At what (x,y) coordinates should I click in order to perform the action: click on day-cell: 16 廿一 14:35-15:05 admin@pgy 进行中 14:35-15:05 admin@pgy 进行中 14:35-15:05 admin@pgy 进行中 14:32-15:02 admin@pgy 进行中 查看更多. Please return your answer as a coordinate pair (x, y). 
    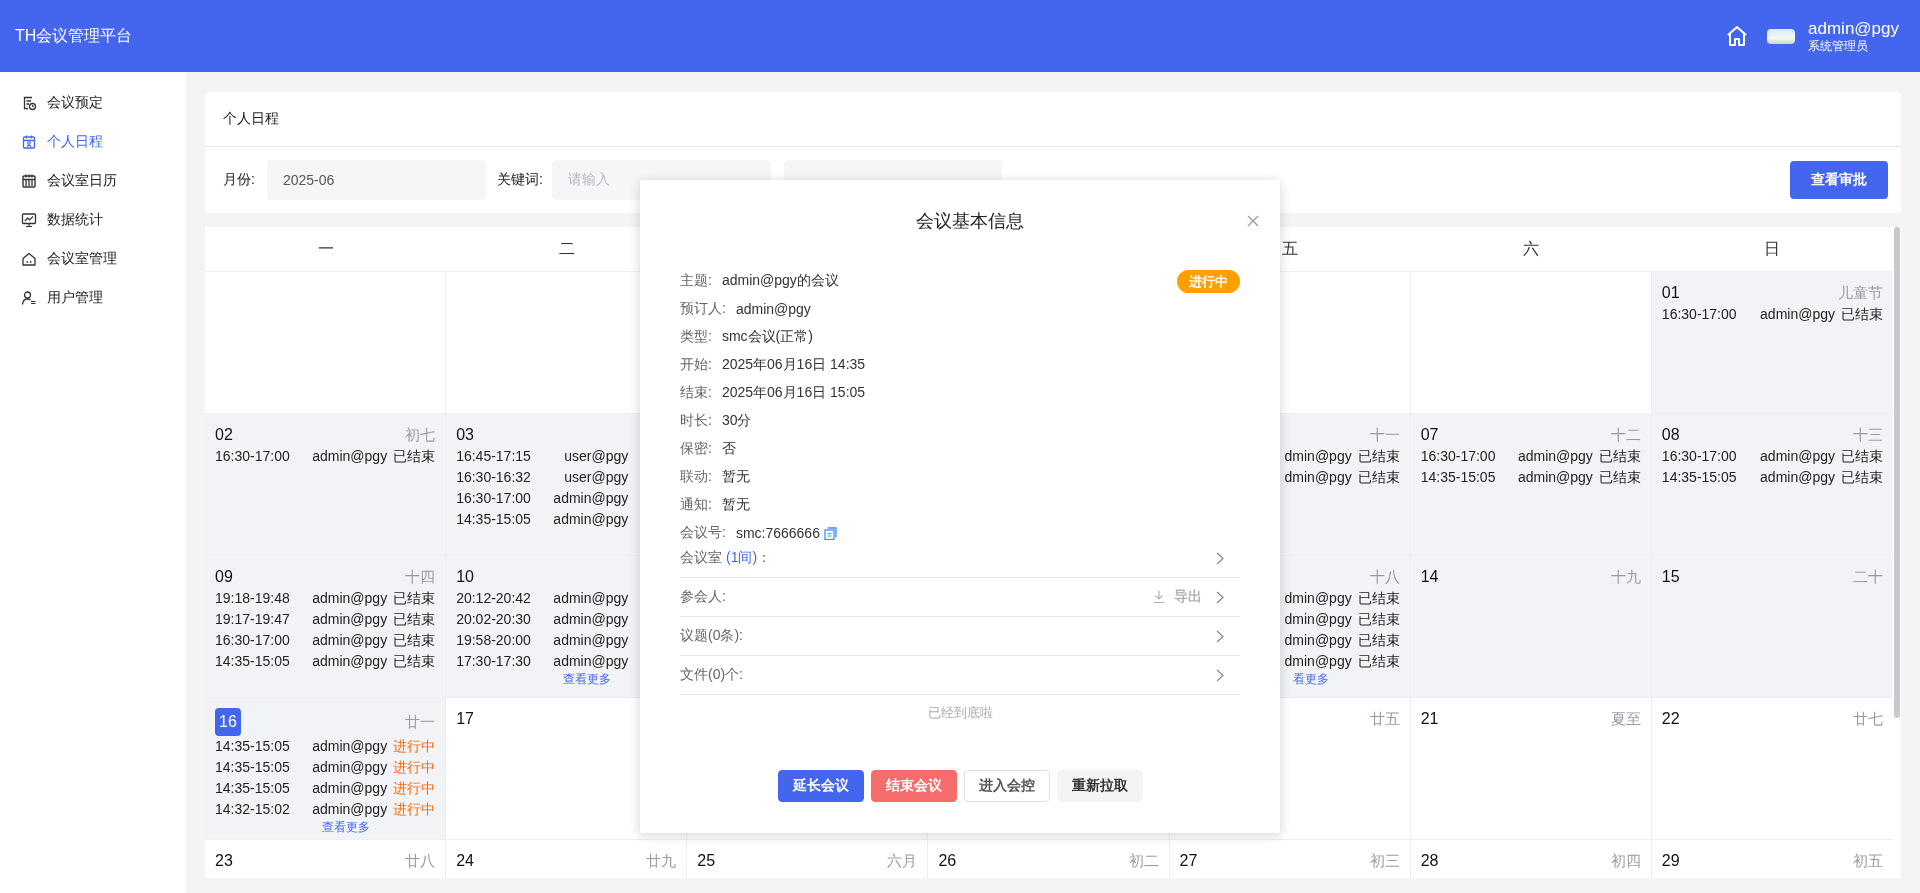
    Looking at the image, I should click on (326, 769).